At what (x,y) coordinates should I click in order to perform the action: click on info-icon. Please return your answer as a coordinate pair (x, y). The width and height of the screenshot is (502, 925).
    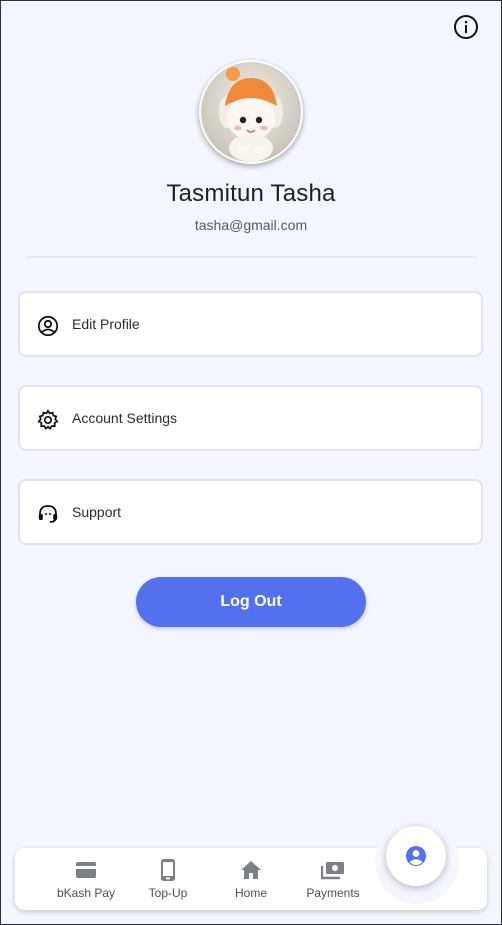
    Looking at the image, I should click on (466, 27).